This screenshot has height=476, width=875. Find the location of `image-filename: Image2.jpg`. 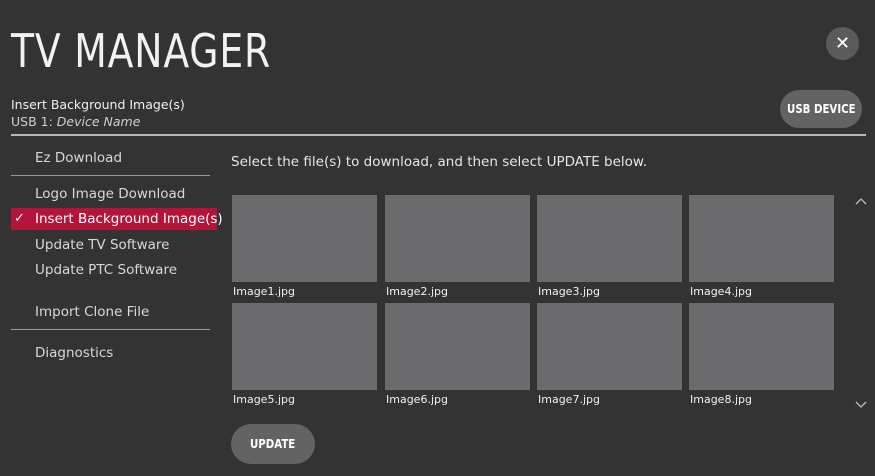

image-filename: Image2.jpg is located at coordinates (417, 291).